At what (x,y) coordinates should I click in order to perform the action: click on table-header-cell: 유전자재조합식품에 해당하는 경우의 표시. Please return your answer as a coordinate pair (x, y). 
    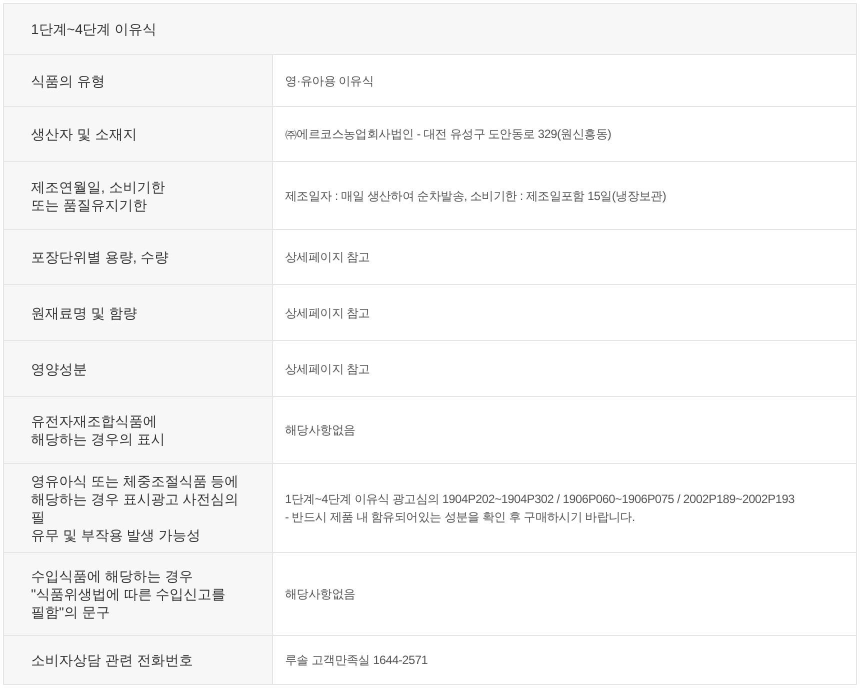
    Looking at the image, I should click on (138, 430).